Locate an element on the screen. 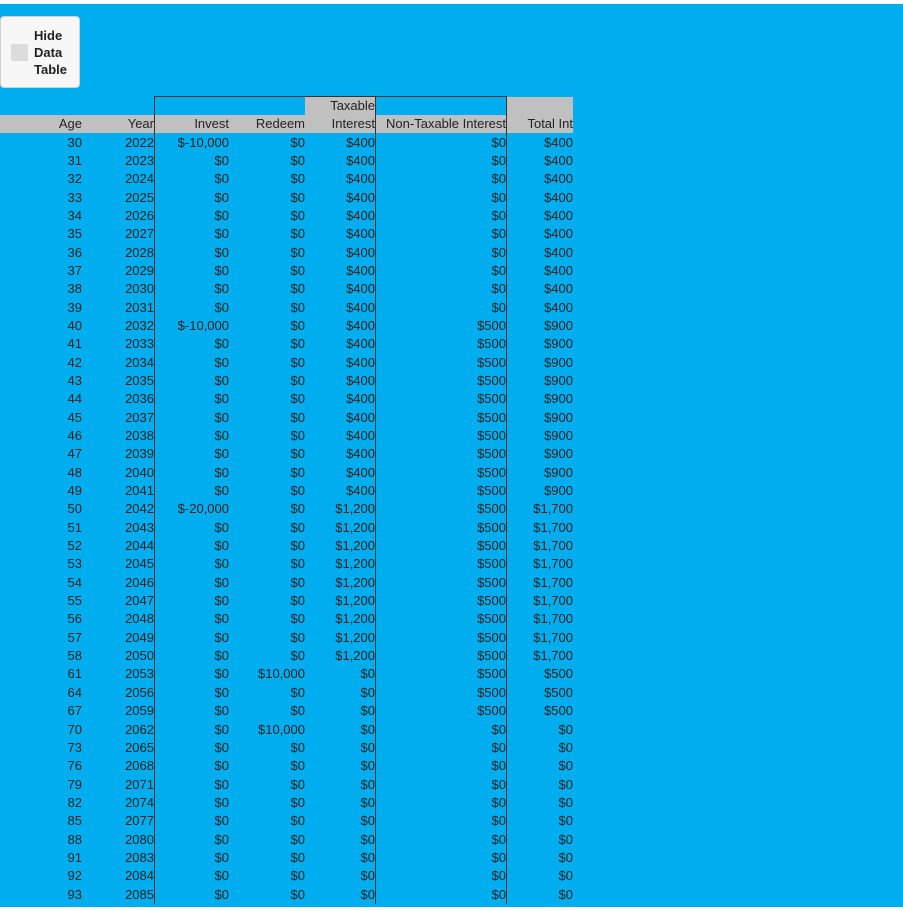 The image size is (903, 911). header-row-top: Taxable is located at coordinates (286, 105).